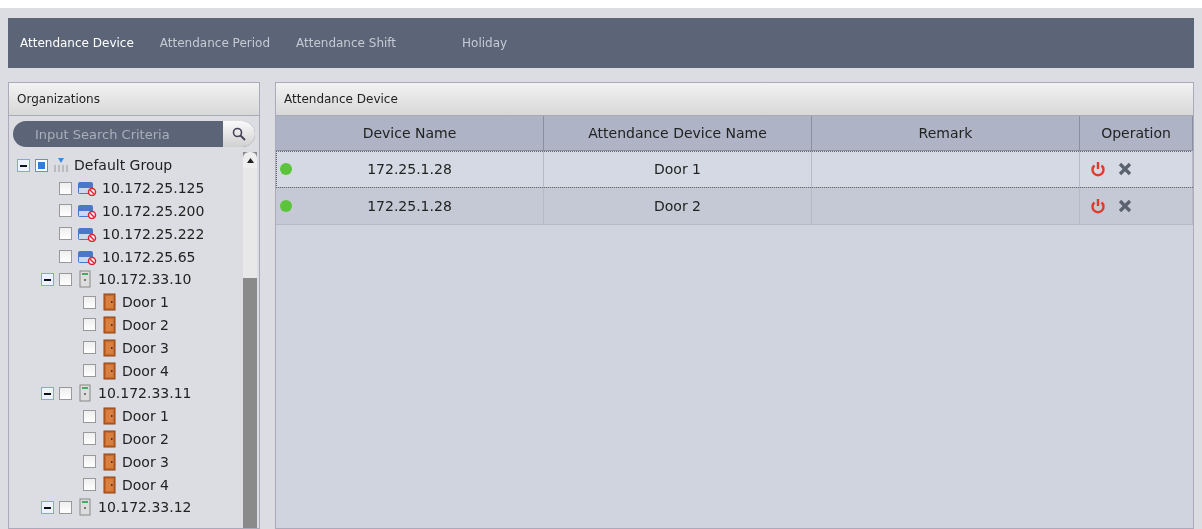 The height and width of the screenshot is (529, 1202). What do you see at coordinates (485, 43) in the screenshot?
I see `nav-tab: Holiday` at bounding box center [485, 43].